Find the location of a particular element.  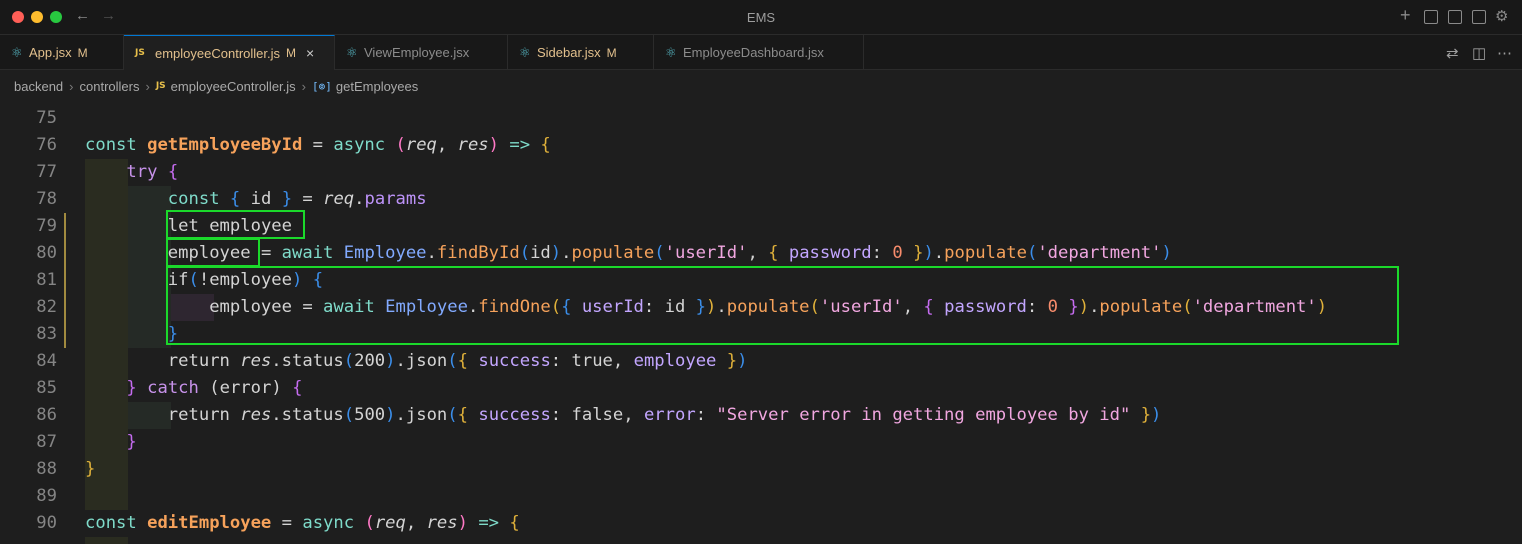

code-line: 87 } is located at coordinates (761, 442).